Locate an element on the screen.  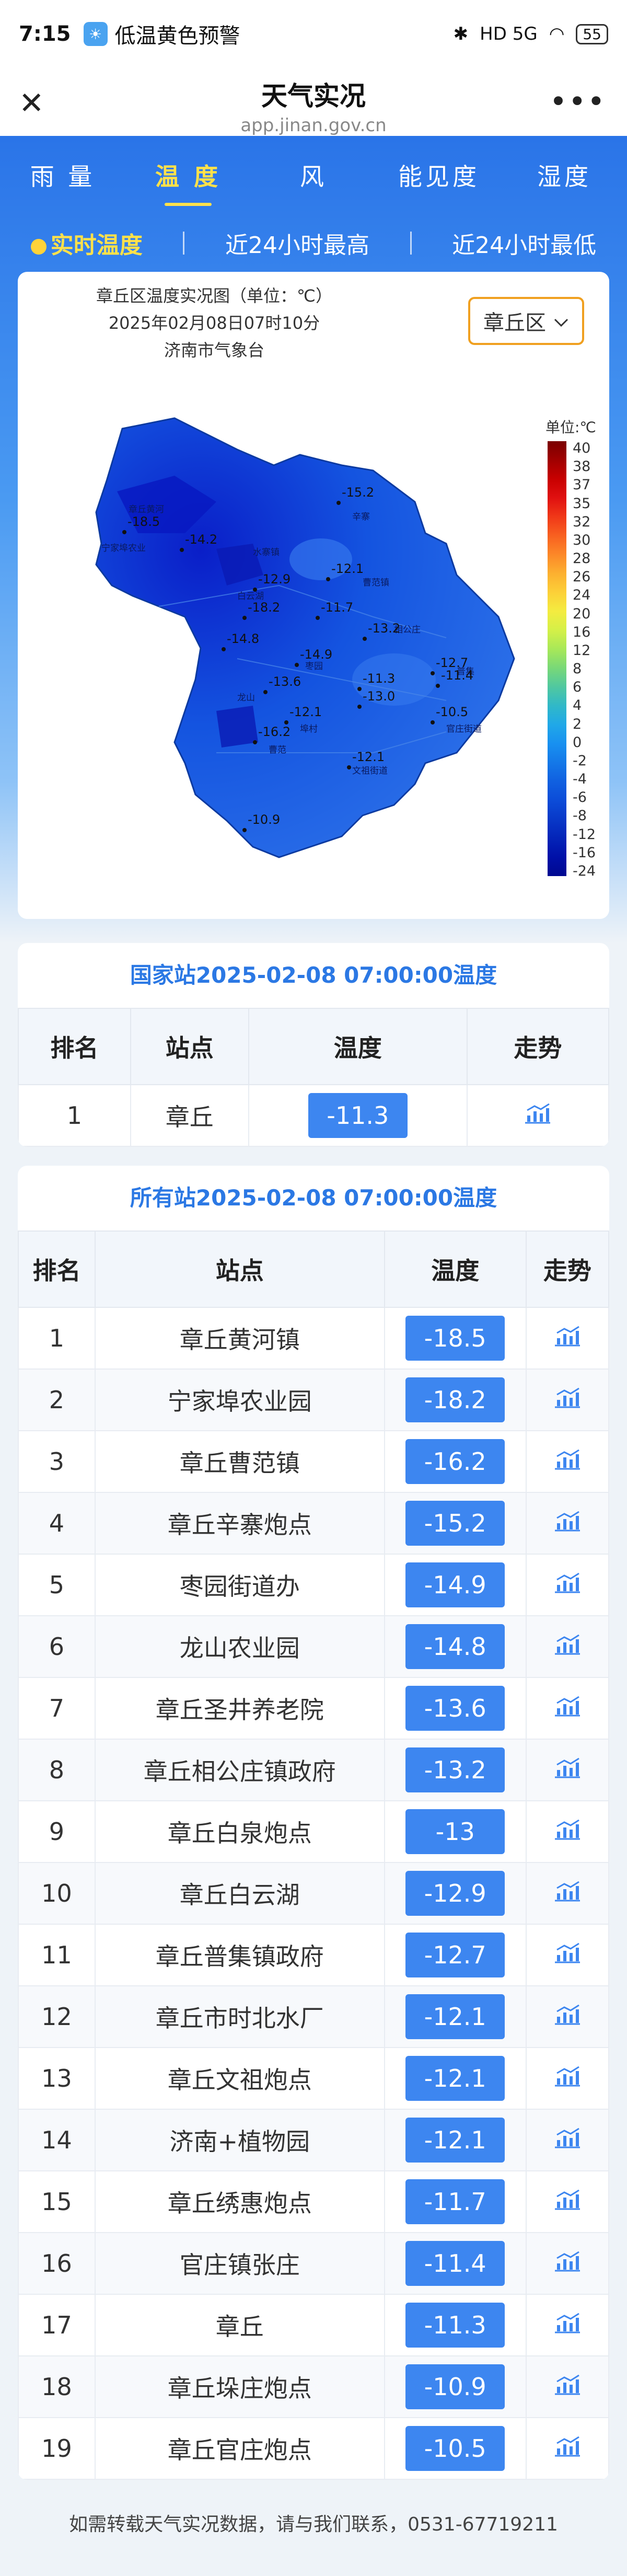
rank-cell: 3 is located at coordinates (57, 1461).